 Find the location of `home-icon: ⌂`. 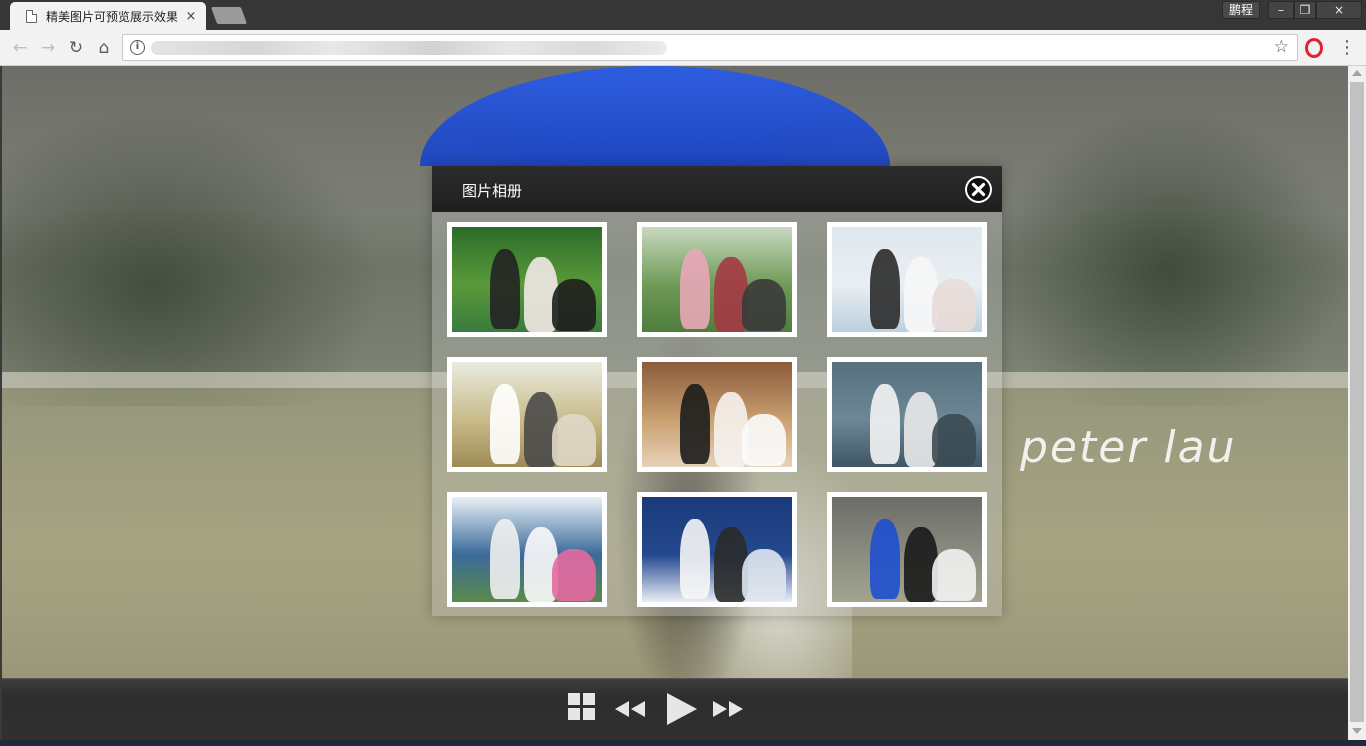

home-icon: ⌂ is located at coordinates (104, 48).